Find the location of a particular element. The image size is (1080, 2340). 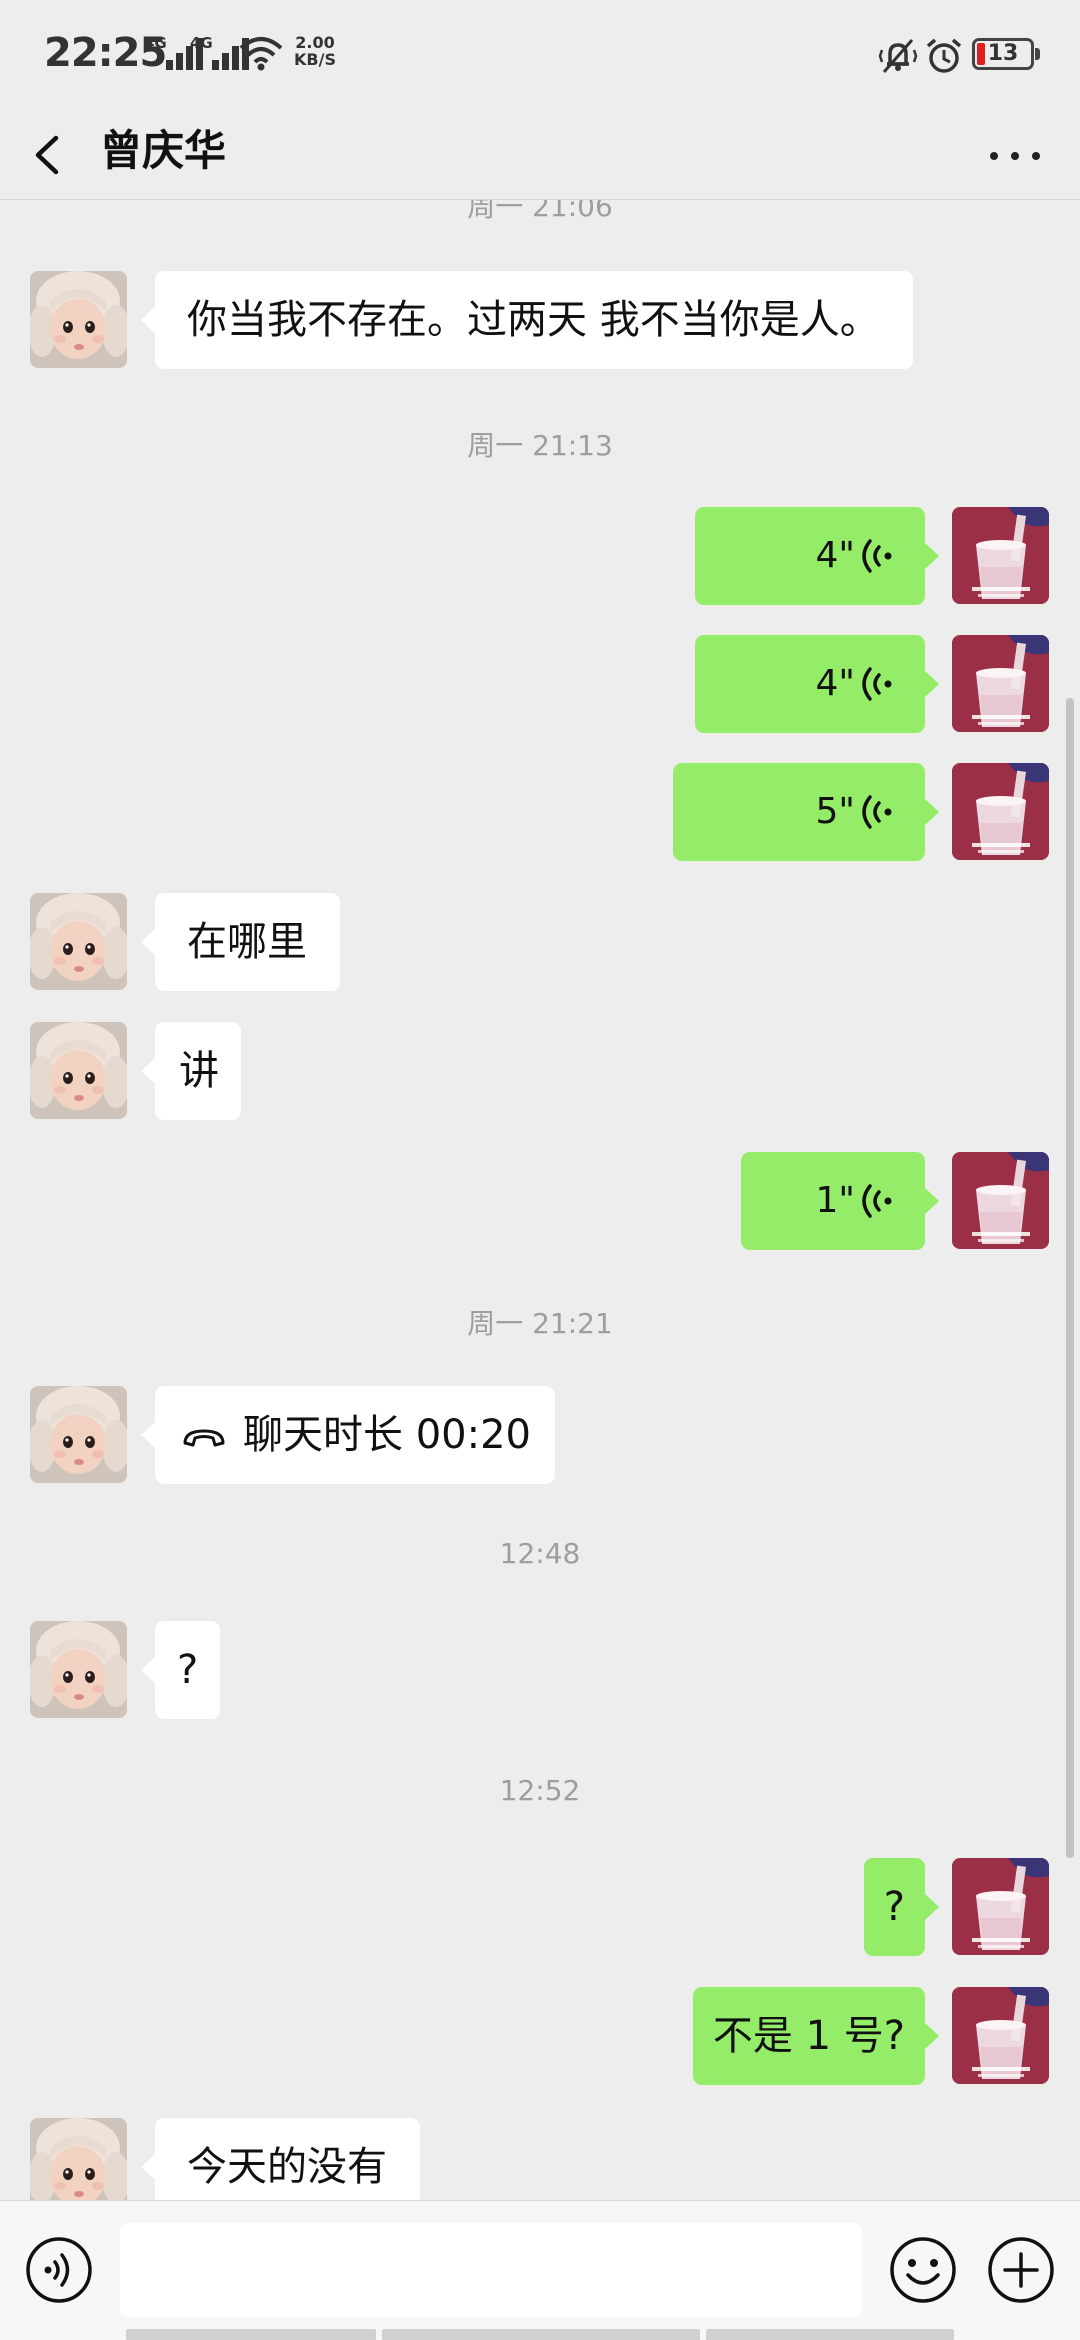

emoji-icon is located at coordinates (923, 2270).